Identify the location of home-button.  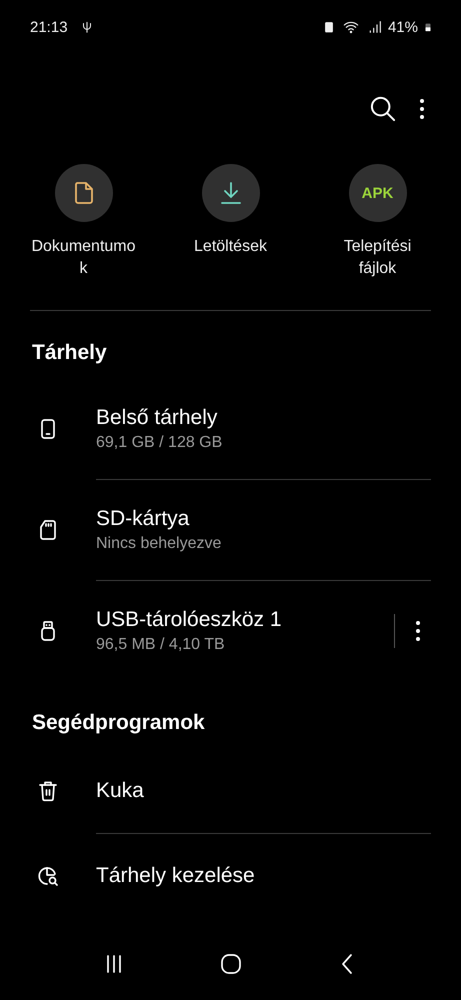
(230, 964).